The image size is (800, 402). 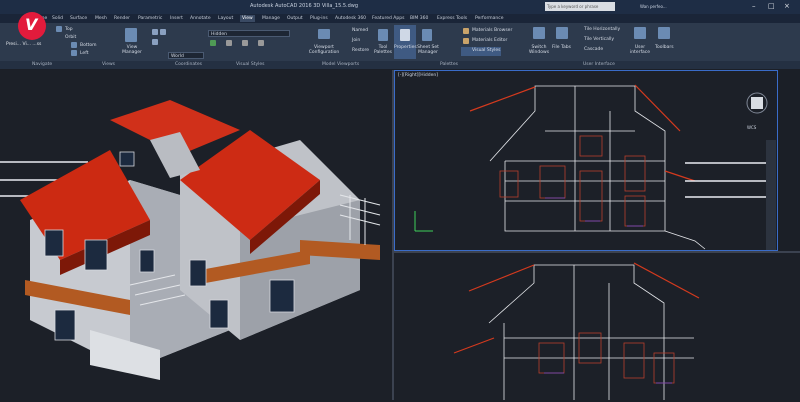 I want to click on materials-browser-icon, so click(x=466, y=31).